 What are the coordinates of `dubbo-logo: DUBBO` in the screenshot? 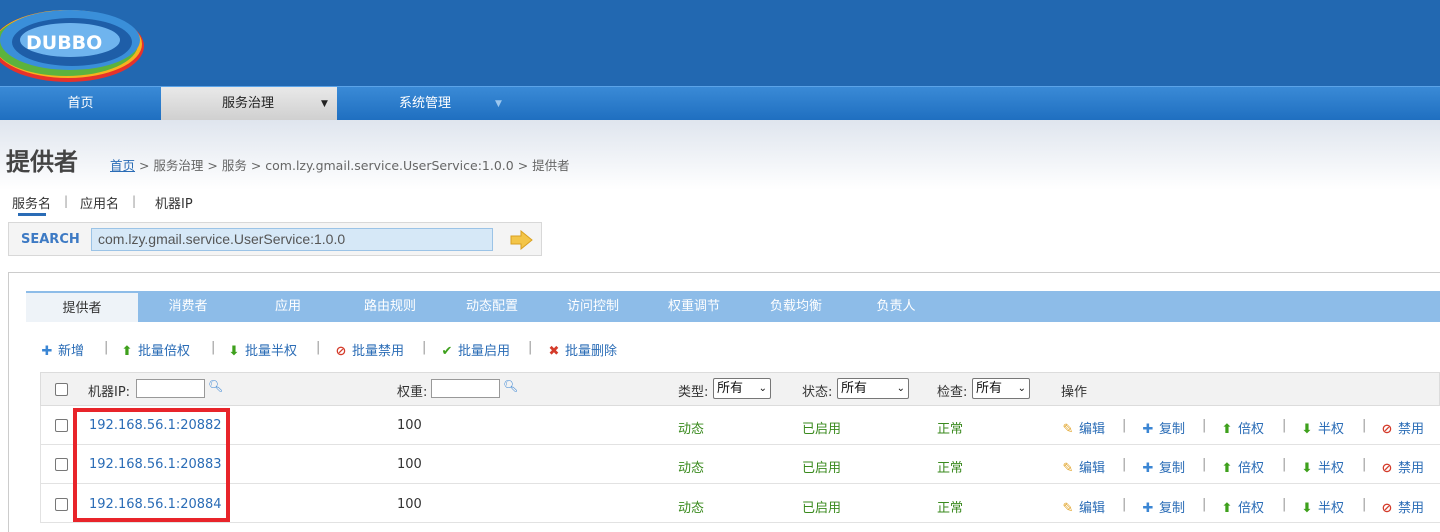 It's located at (75, 43).